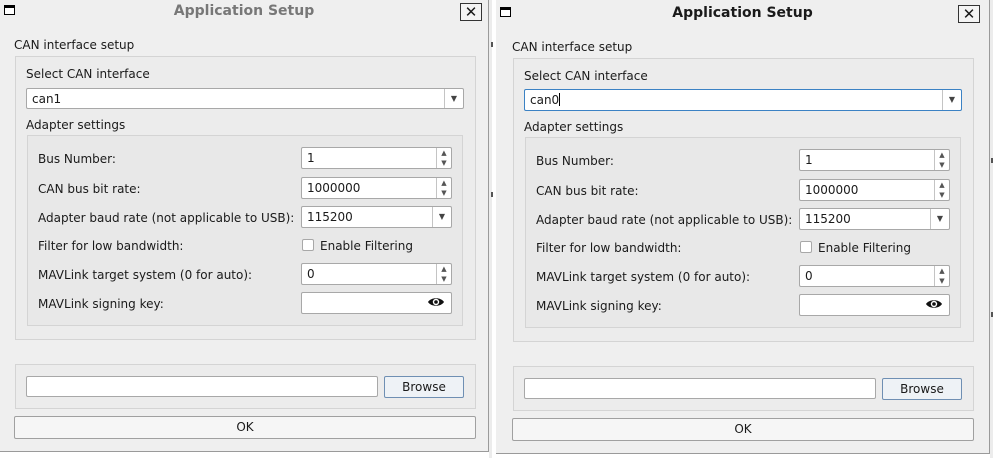  What do you see at coordinates (47, 99) in the screenshot?
I see `can-interface-value: can1` at bounding box center [47, 99].